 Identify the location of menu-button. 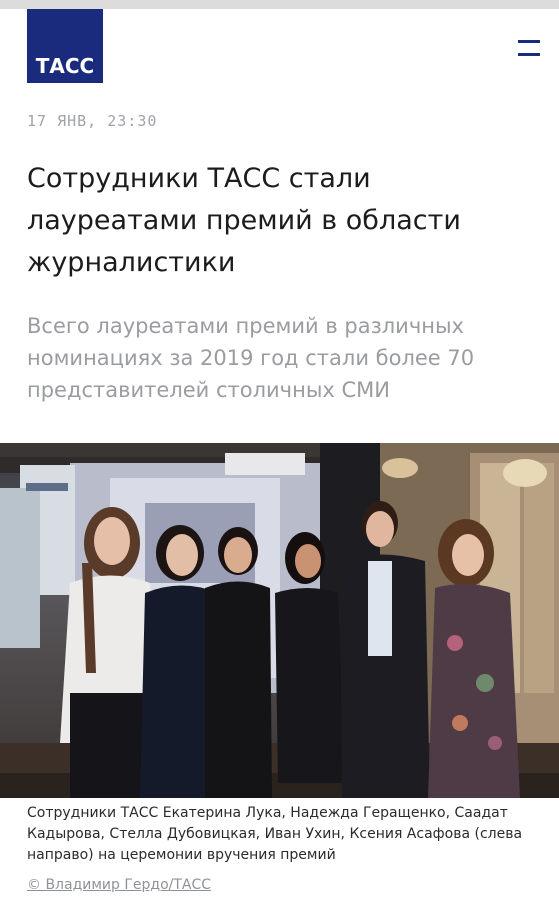
(528, 47).